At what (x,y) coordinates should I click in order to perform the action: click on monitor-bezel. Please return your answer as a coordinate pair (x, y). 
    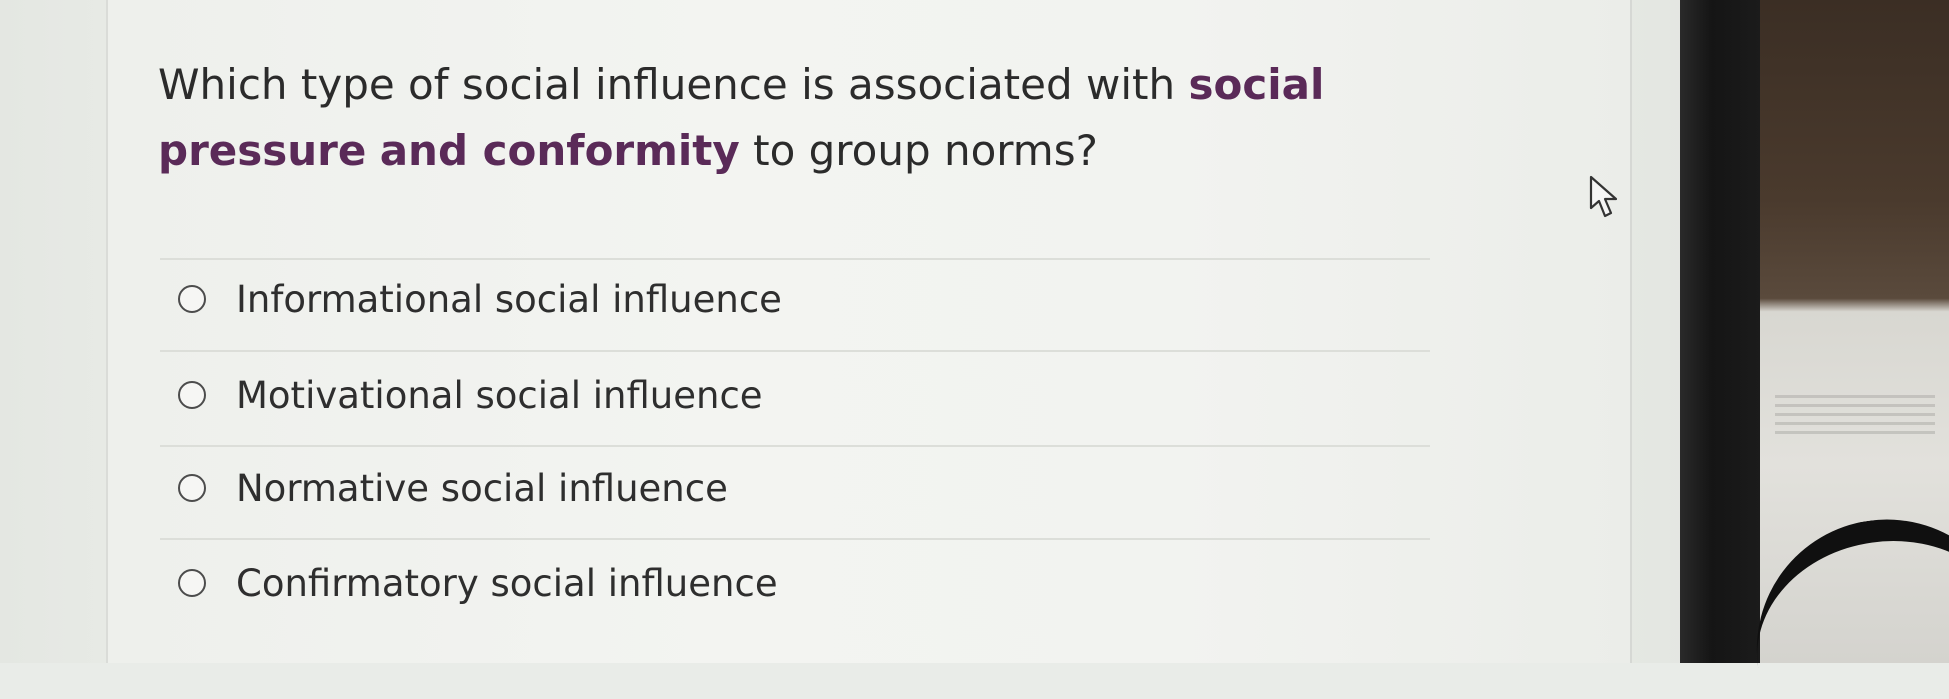
    Looking at the image, I should click on (1720, 331).